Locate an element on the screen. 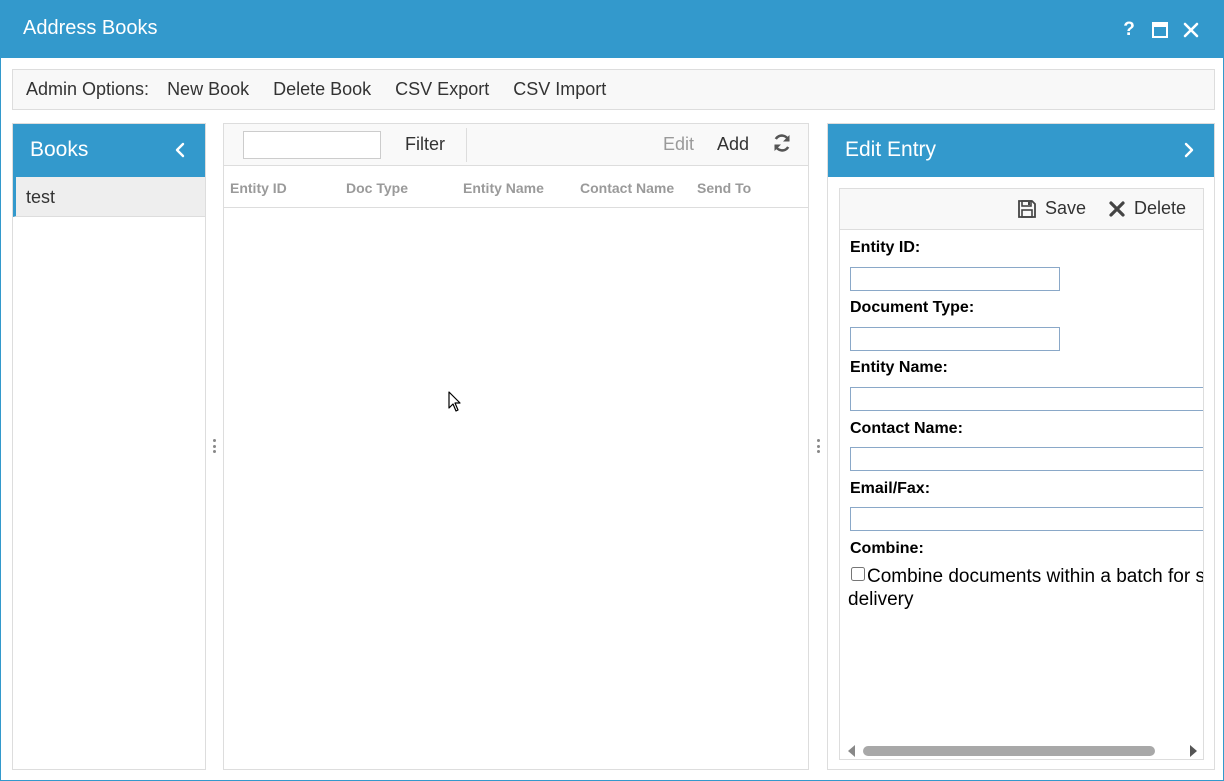 The height and width of the screenshot is (781, 1224). maximize-button is located at coordinates (1160, 30).